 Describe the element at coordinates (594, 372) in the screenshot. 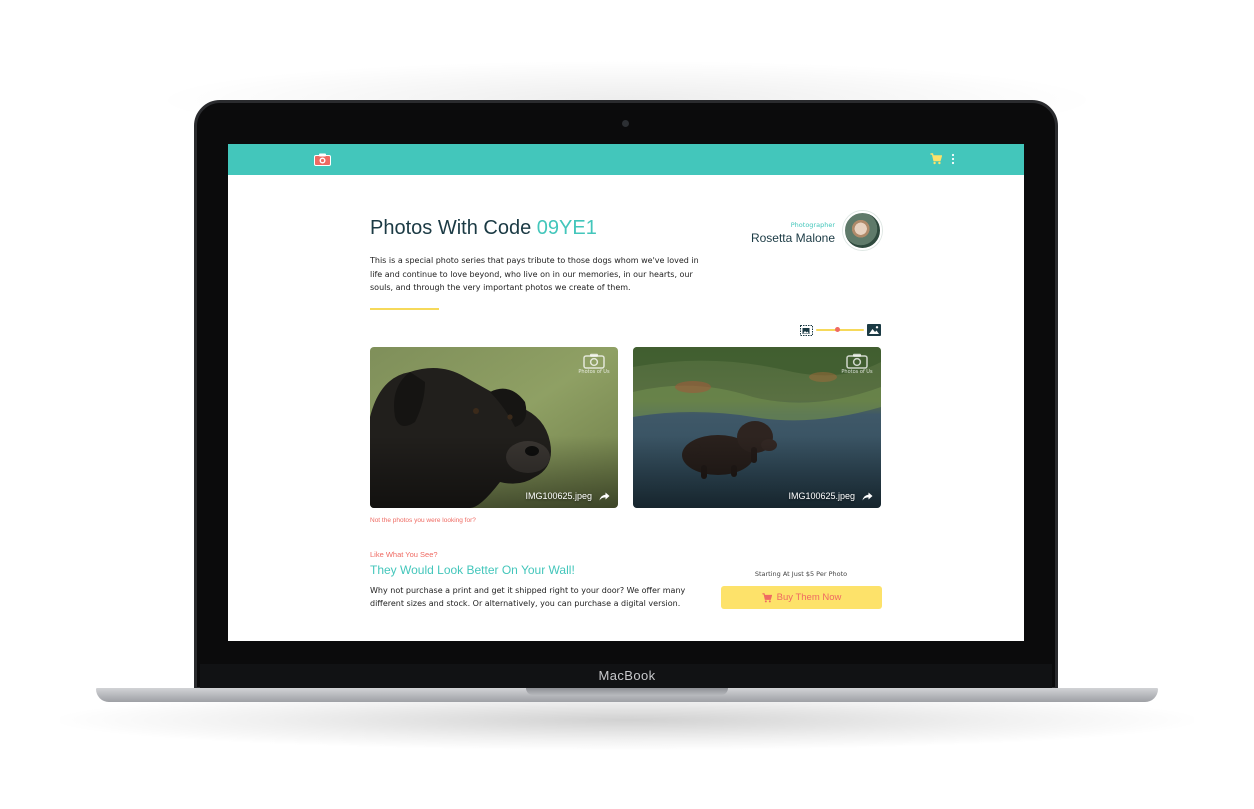

I see `watermark-text-1: Photos of Us` at that location.